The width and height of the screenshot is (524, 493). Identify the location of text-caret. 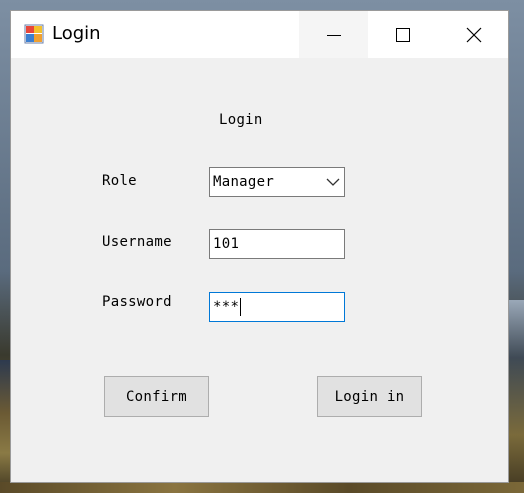
(241, 307).